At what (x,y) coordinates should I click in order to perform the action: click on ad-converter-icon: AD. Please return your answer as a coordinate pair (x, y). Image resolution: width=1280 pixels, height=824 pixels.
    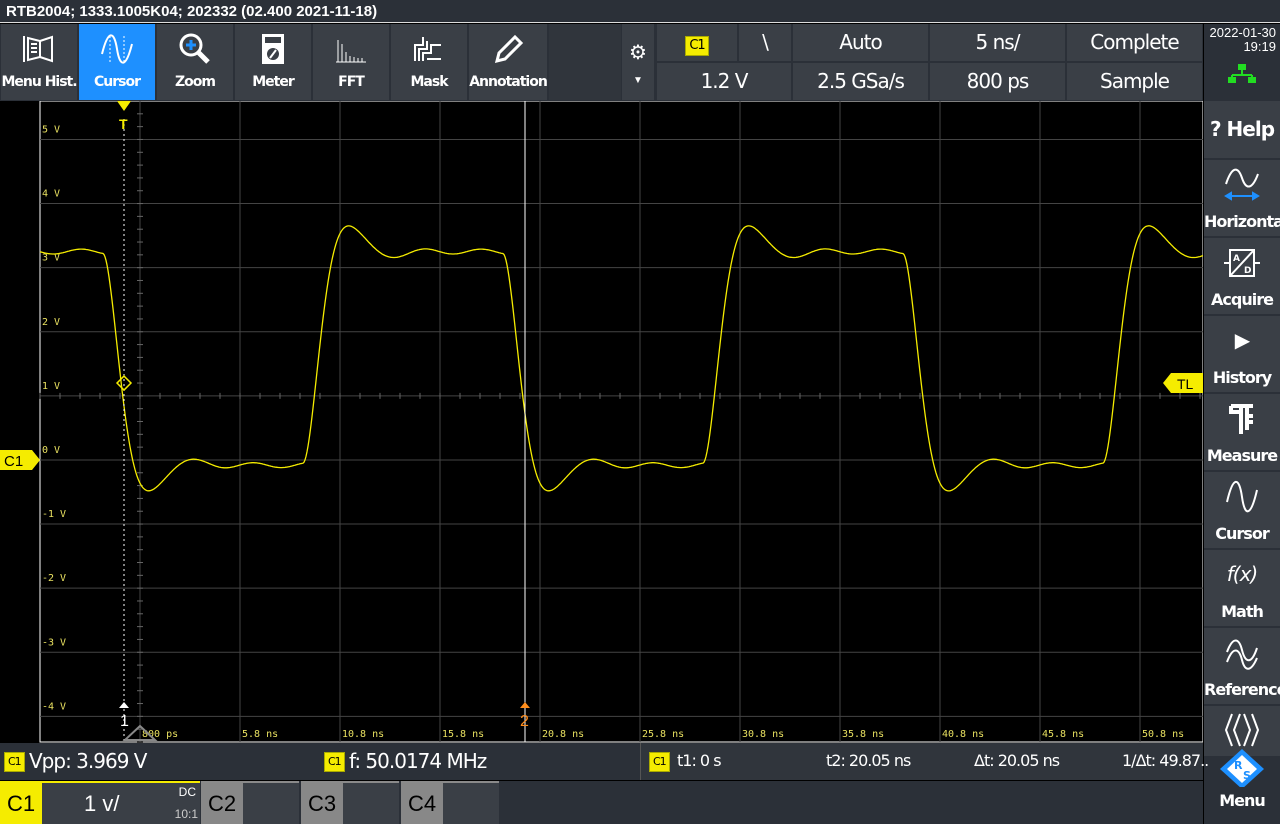
    Looking at the image, I should click on (1242, 264).